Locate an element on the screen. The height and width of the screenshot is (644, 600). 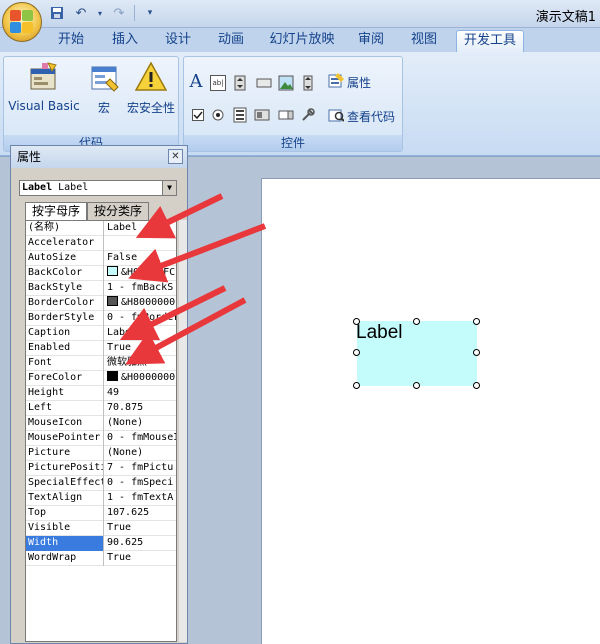
property-row: PicturePosition7 - fmPictu is located at coordinates (101, 468).